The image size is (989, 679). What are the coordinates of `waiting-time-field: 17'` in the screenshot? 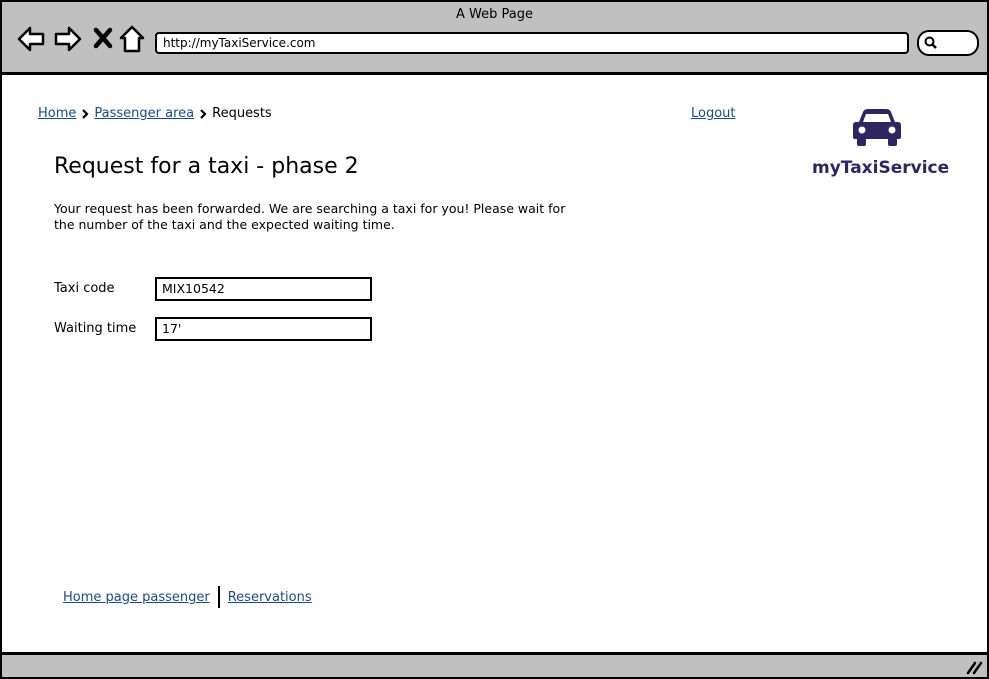 It's located at (263, 329).